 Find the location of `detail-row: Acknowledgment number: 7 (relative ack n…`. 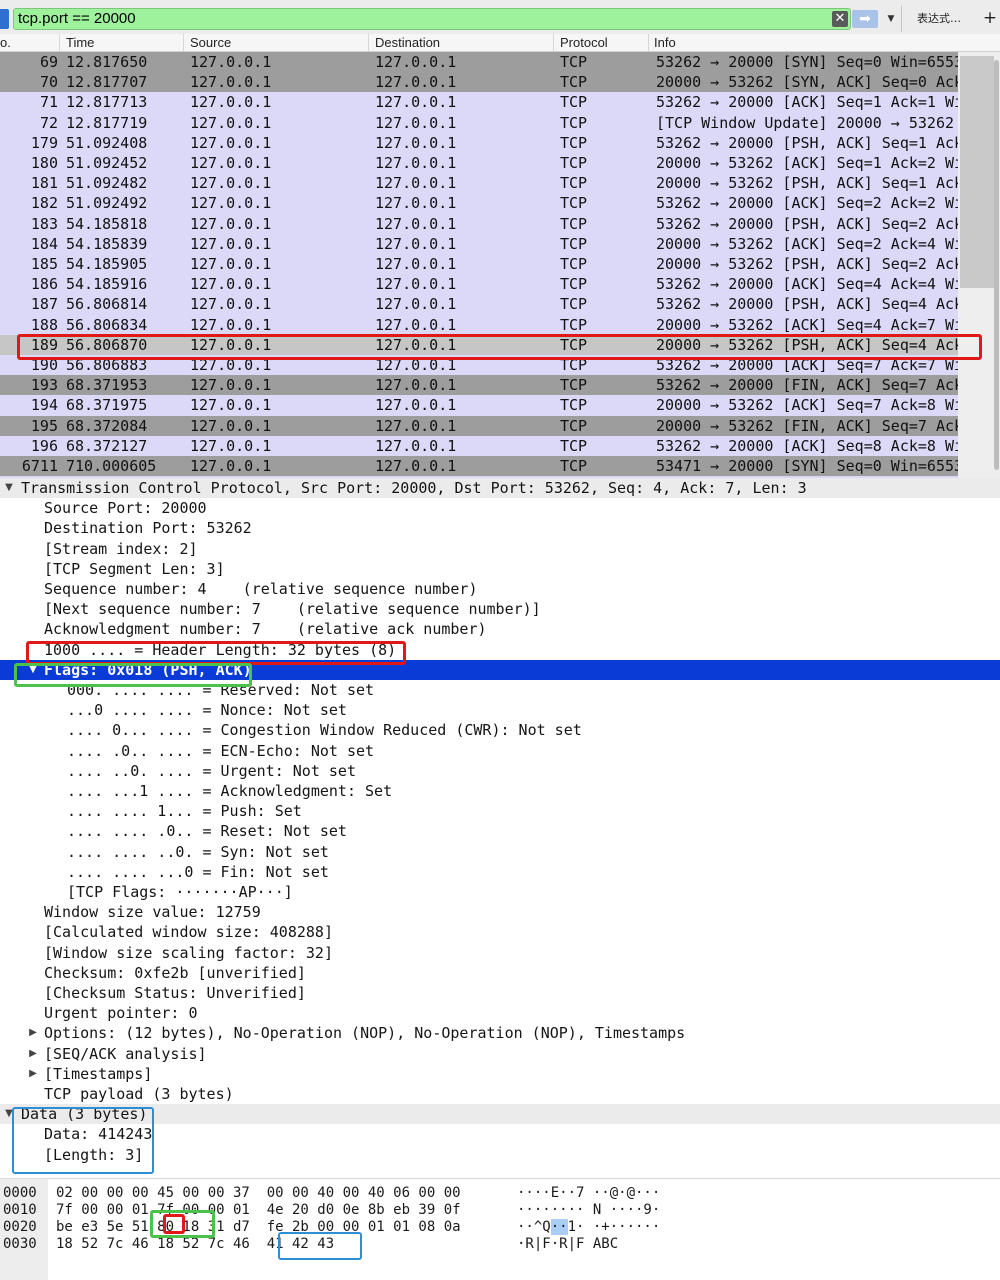

detail-row: Acknowledgment number: 7 (relative ack n… is located at coordinates (500, 629).